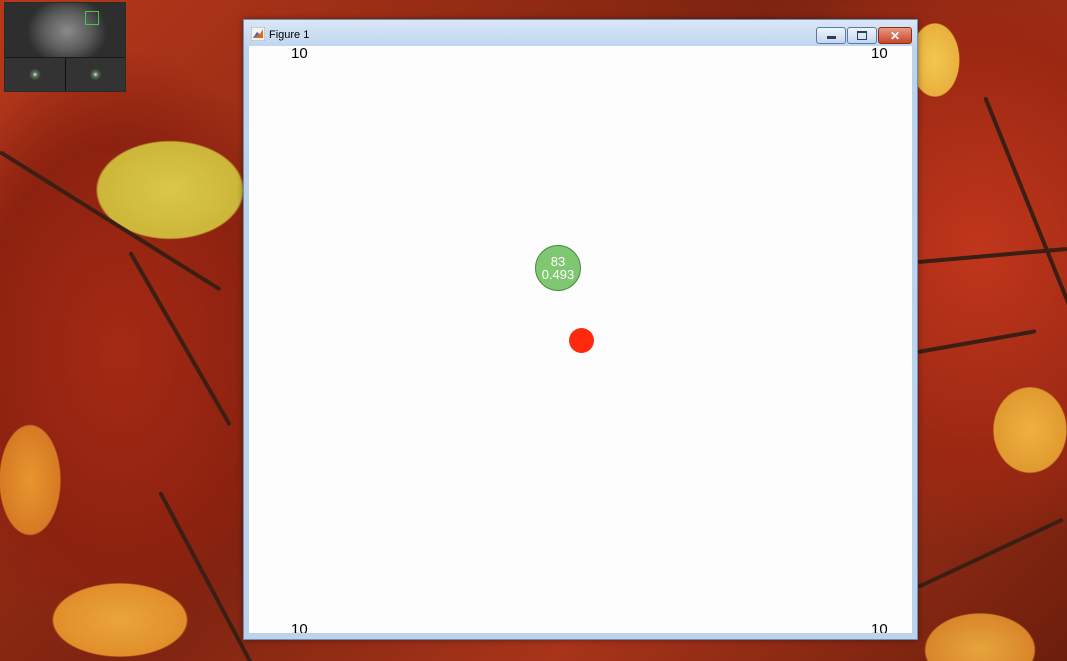 Image resolution: width=1067 pixels, height=661 pixels. What do you see at coordinates (879, 54) in the screenshot?
I see `corner-label-top-right: 10` at bounding box center [879, 54].